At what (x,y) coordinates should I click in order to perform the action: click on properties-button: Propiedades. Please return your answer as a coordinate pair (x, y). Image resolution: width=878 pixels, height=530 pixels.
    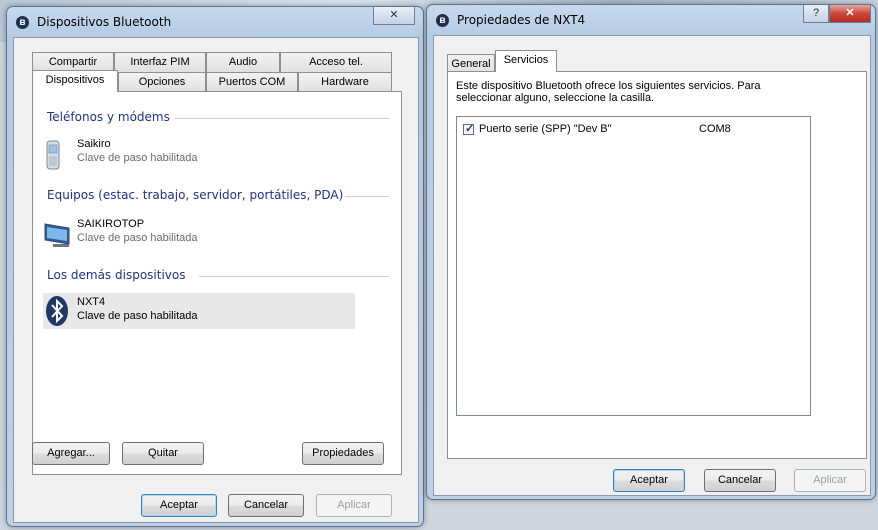
    Looking at the image, I should click on (343, 453).